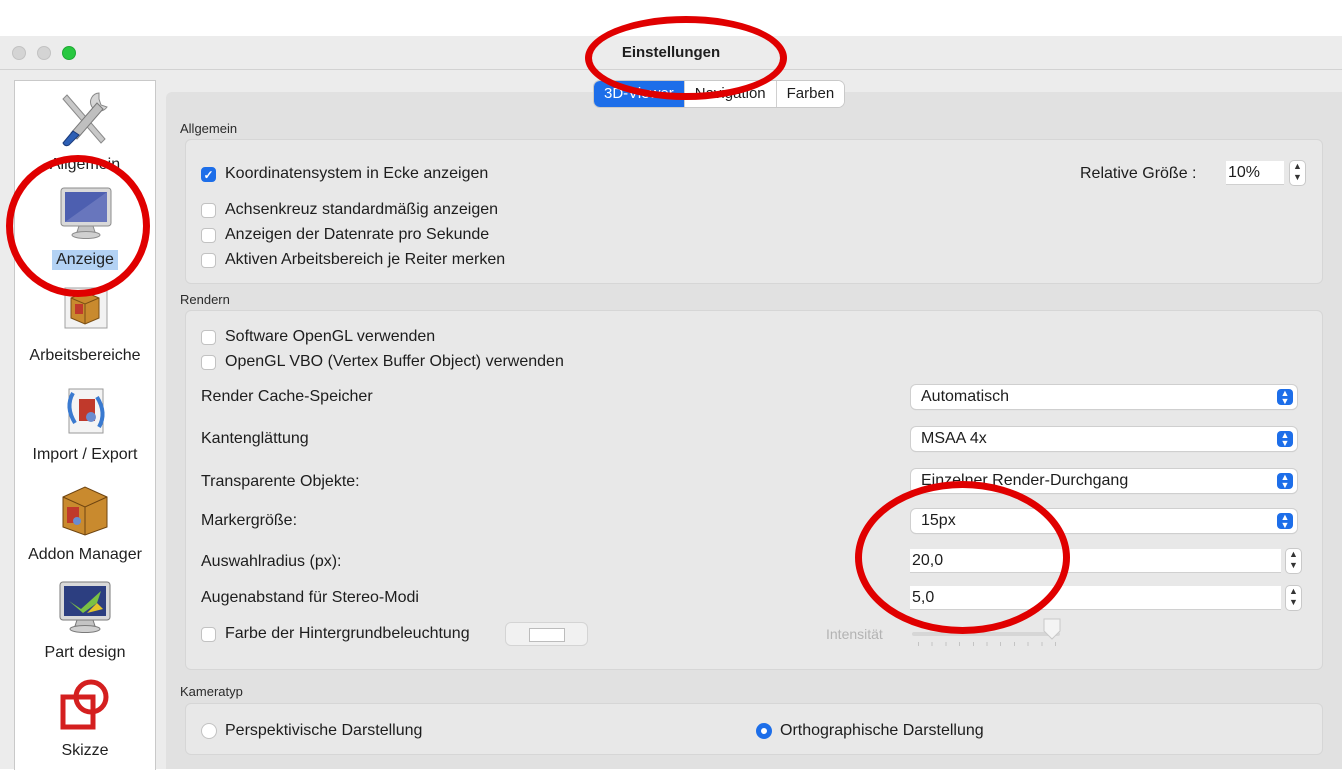 This screenshot has width=1342, height=770. Describe the element at coordinates (357, 234) in the screenshot. I see `checkbox-label: Anzeigen der Datenrate pro Sekunde` at that location.